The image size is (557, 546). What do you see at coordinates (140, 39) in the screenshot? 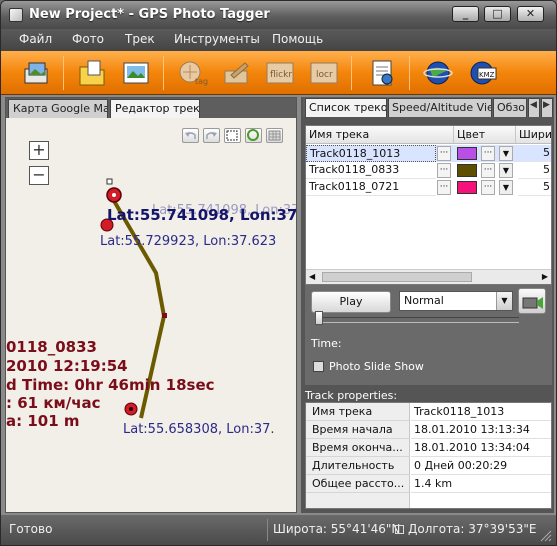
I see `menu-track: Трек` at bounding box center [140, 39].